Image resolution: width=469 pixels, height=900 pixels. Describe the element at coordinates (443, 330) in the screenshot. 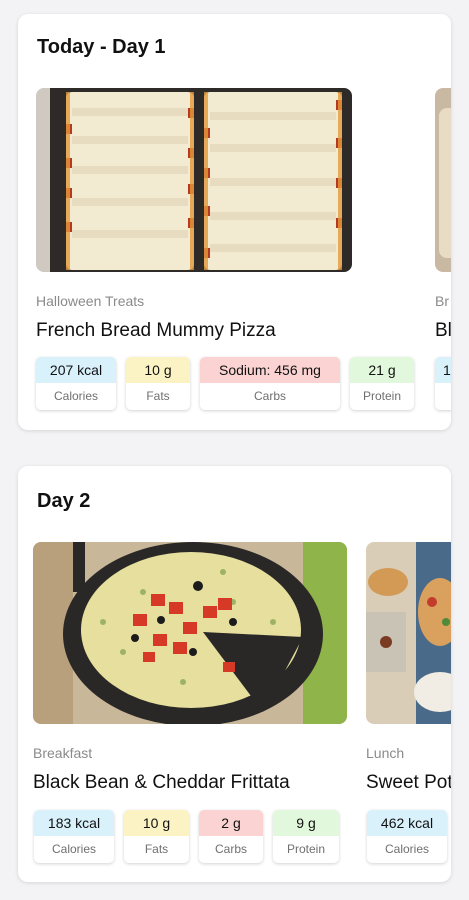

I see `recipe-name: Bl` at that location.